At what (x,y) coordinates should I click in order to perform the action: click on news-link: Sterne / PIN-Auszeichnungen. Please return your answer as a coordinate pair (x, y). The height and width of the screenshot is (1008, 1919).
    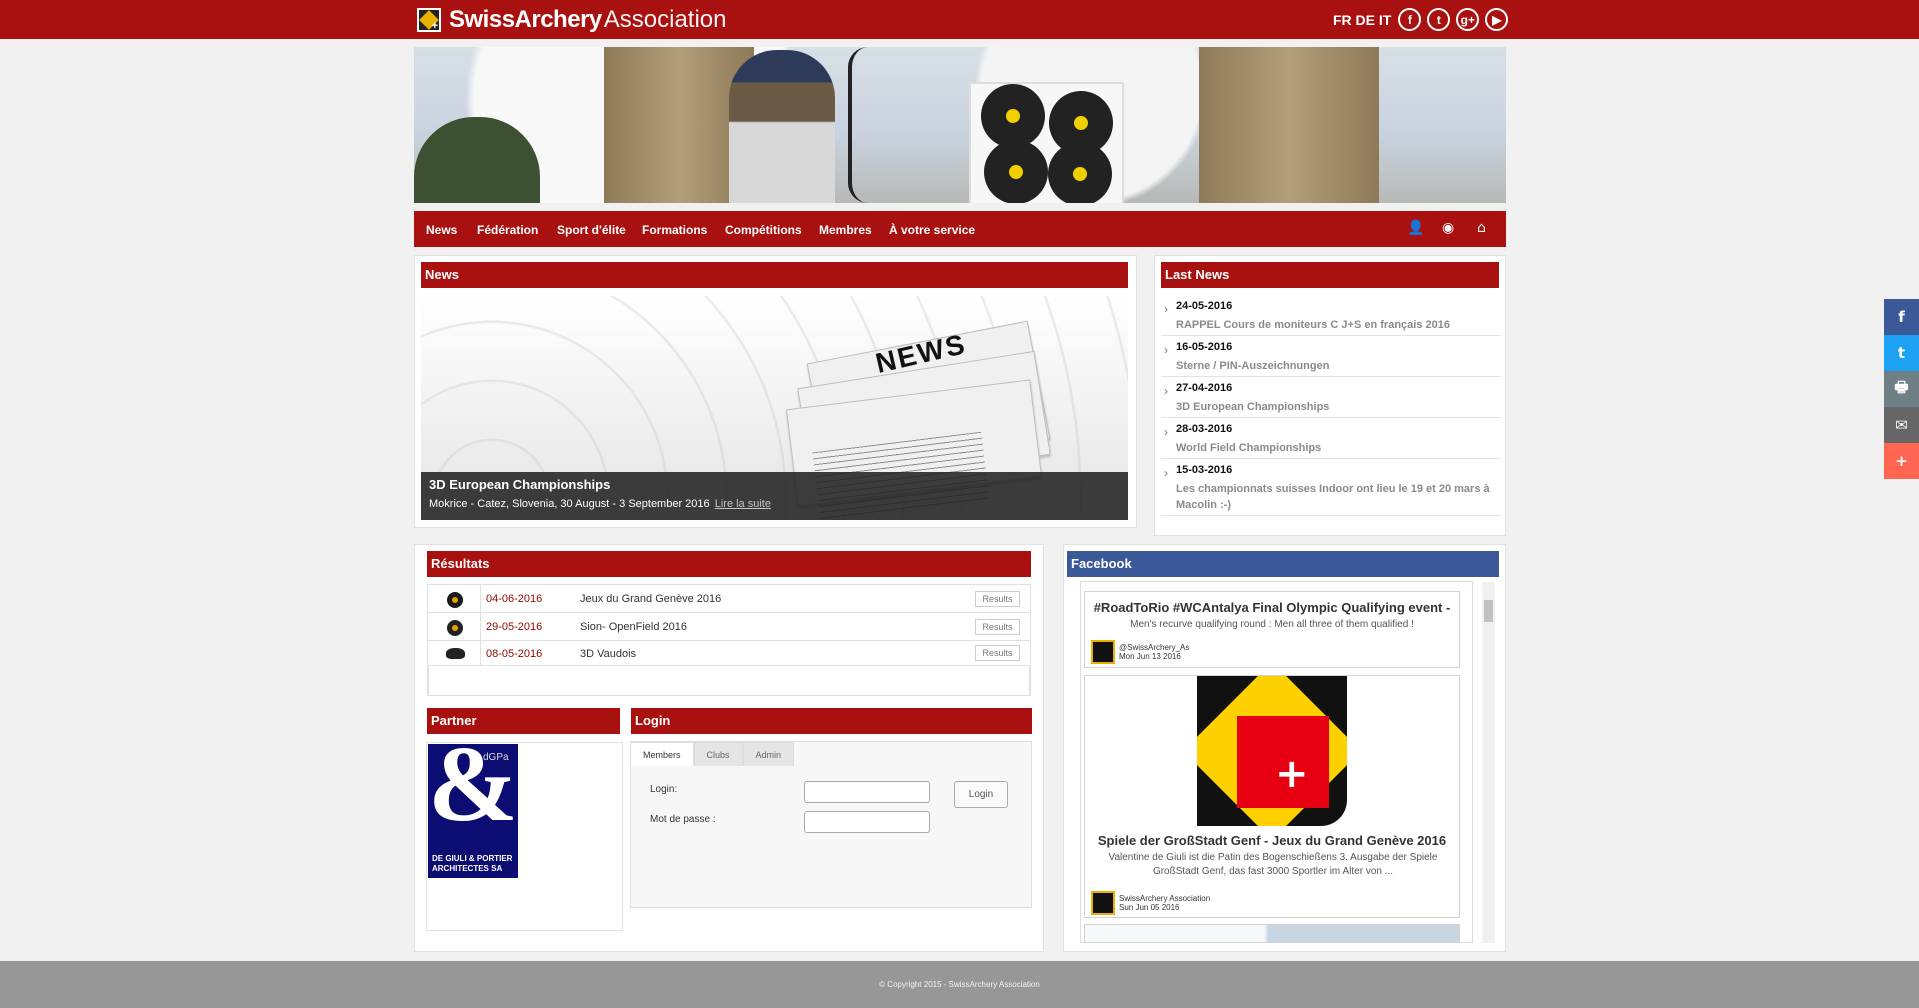
    Looking at the image, I should click on (1338, 366).